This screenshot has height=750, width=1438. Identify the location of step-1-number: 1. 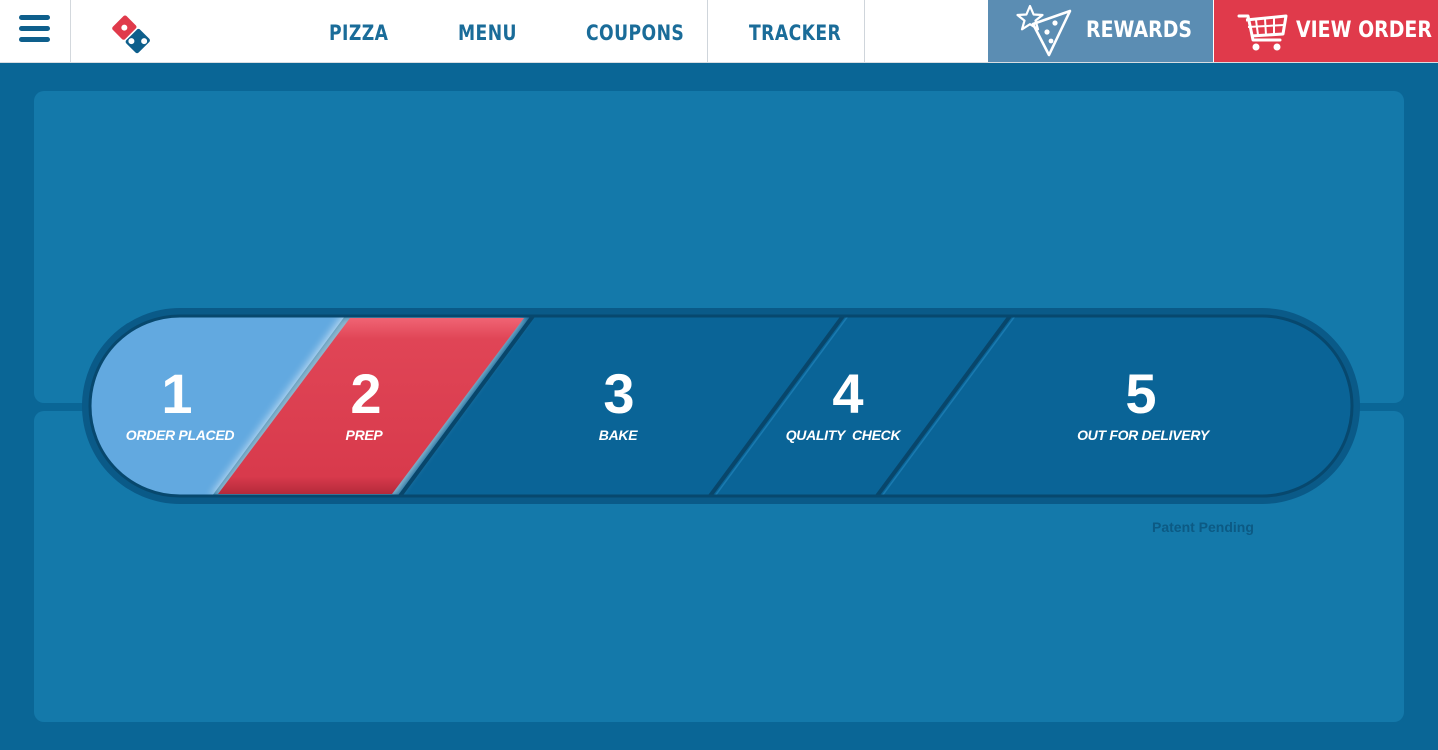
(177, 393).